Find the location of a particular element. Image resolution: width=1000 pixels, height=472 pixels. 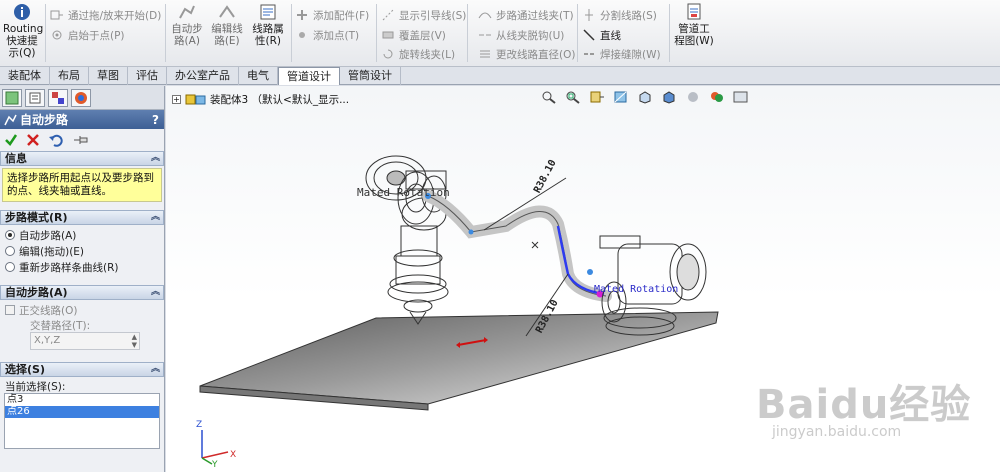

undo-icon is located at coordinates (56, 140).